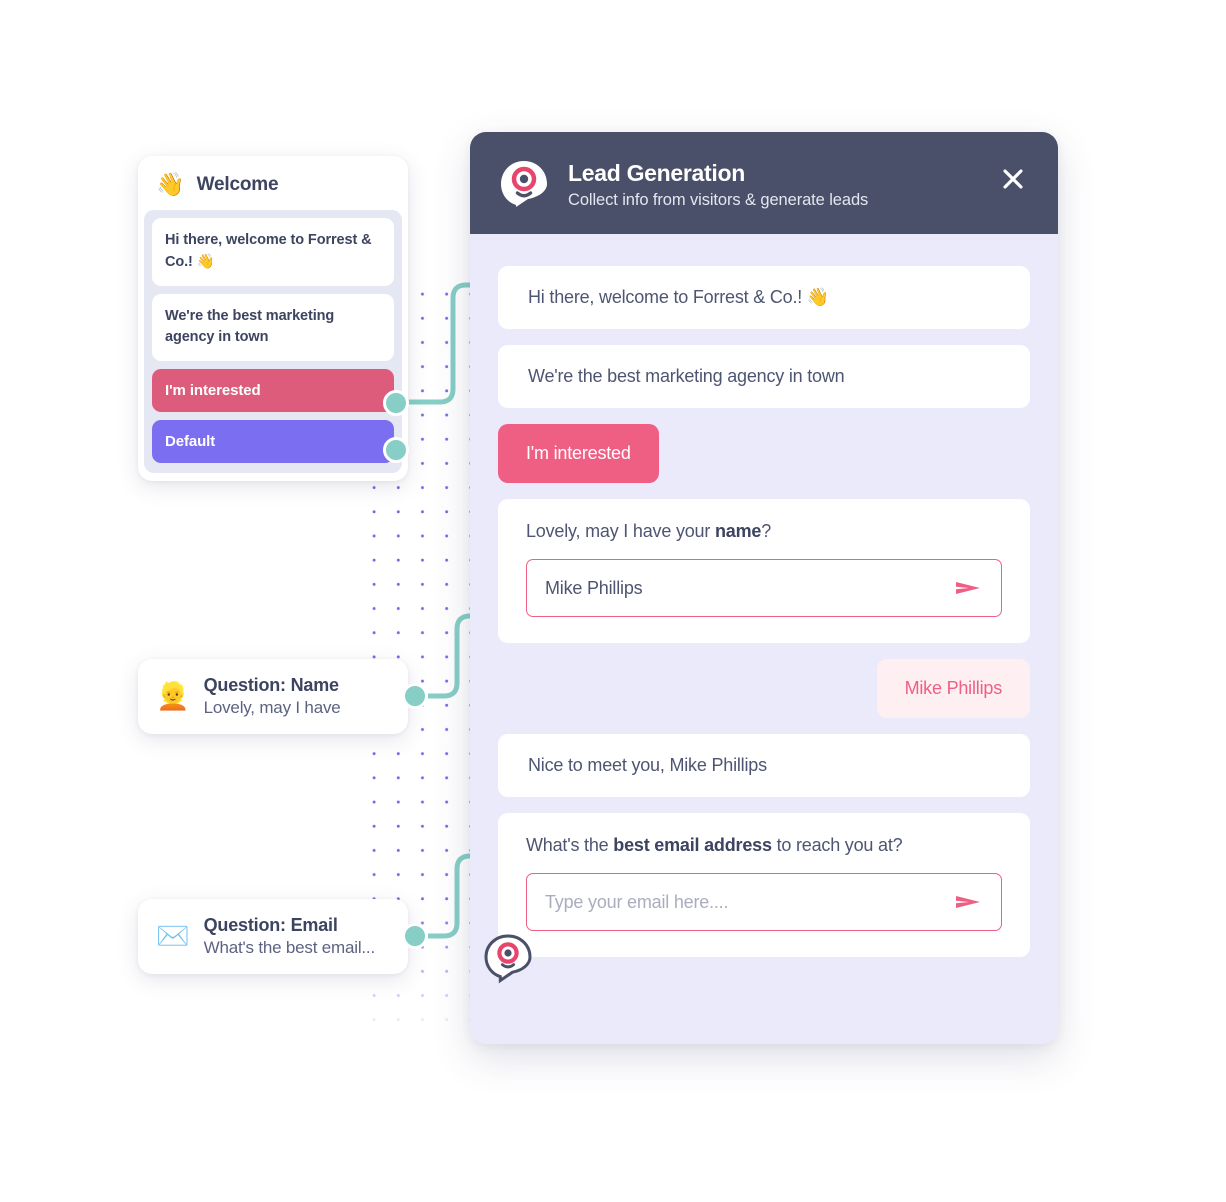 The image size is (1226, 1202). Describe the element at coordinates (738, 531) in the screenshot. I see `prompt-text-bold: name` at that location.